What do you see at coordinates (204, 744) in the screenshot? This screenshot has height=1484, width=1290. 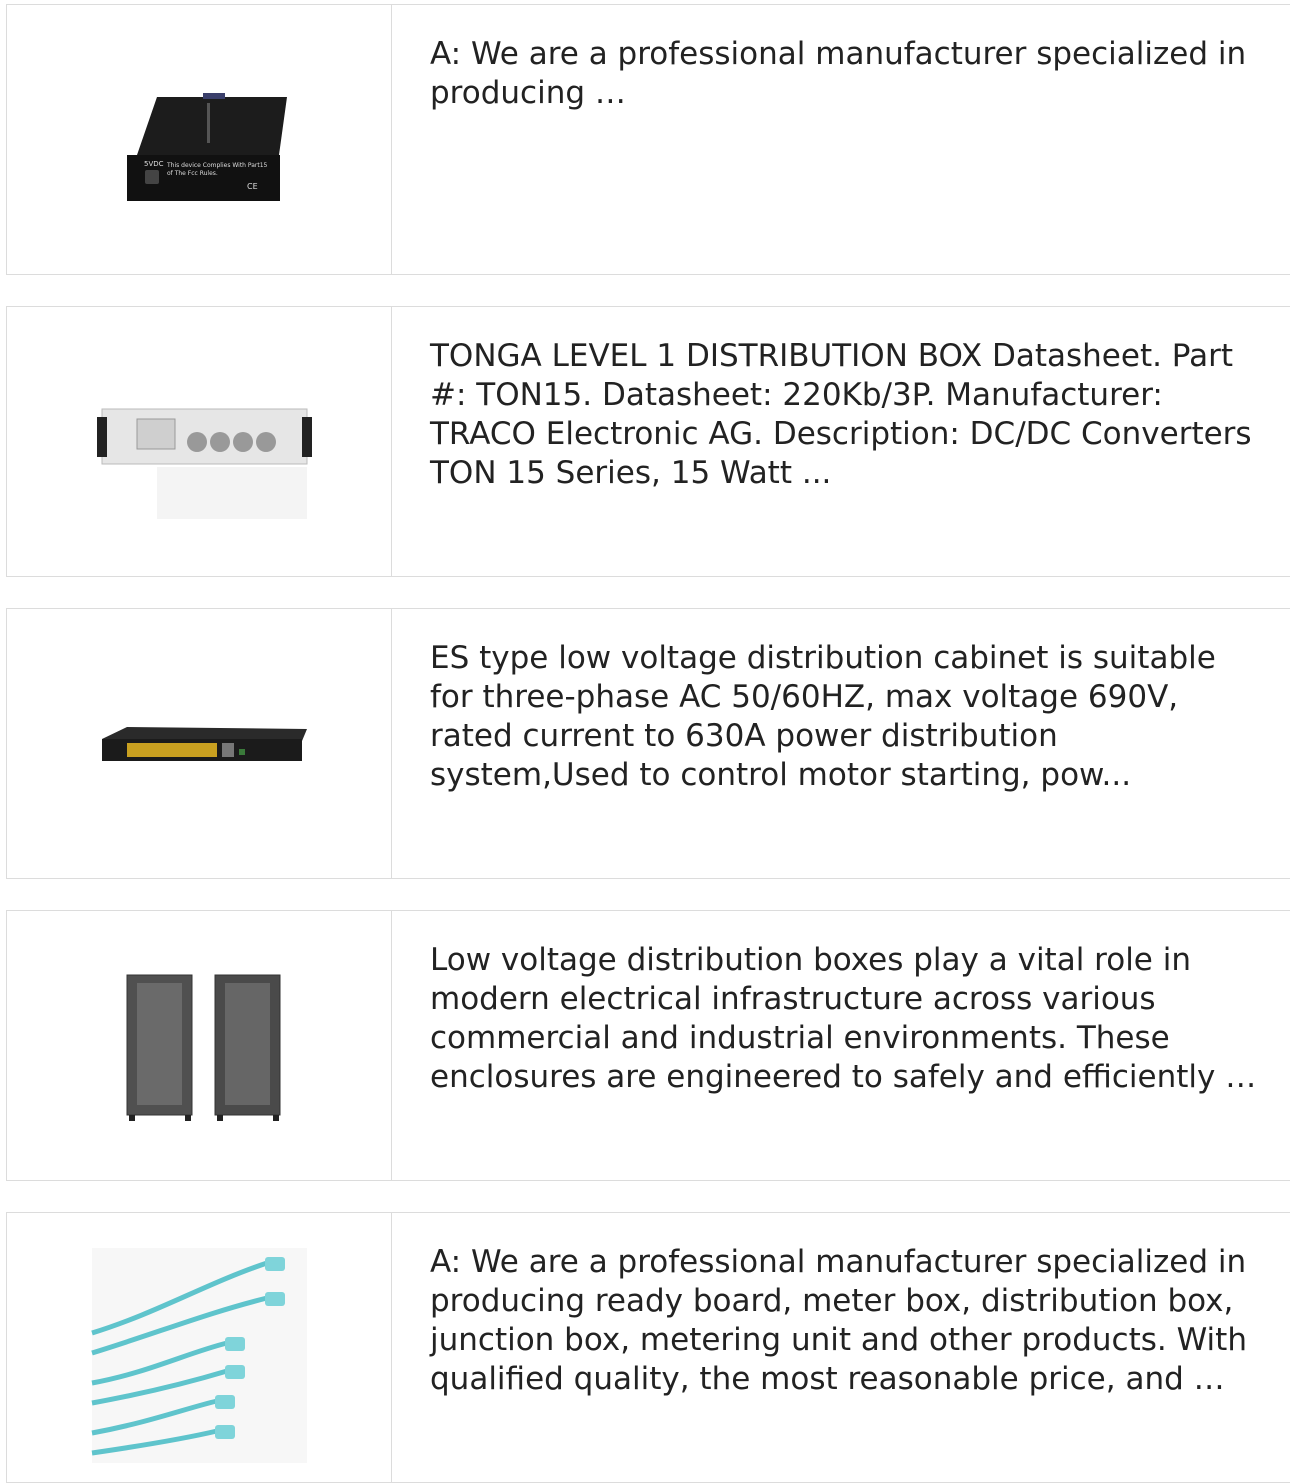 I see `network-switch-image` at bounding box center [204, 744].